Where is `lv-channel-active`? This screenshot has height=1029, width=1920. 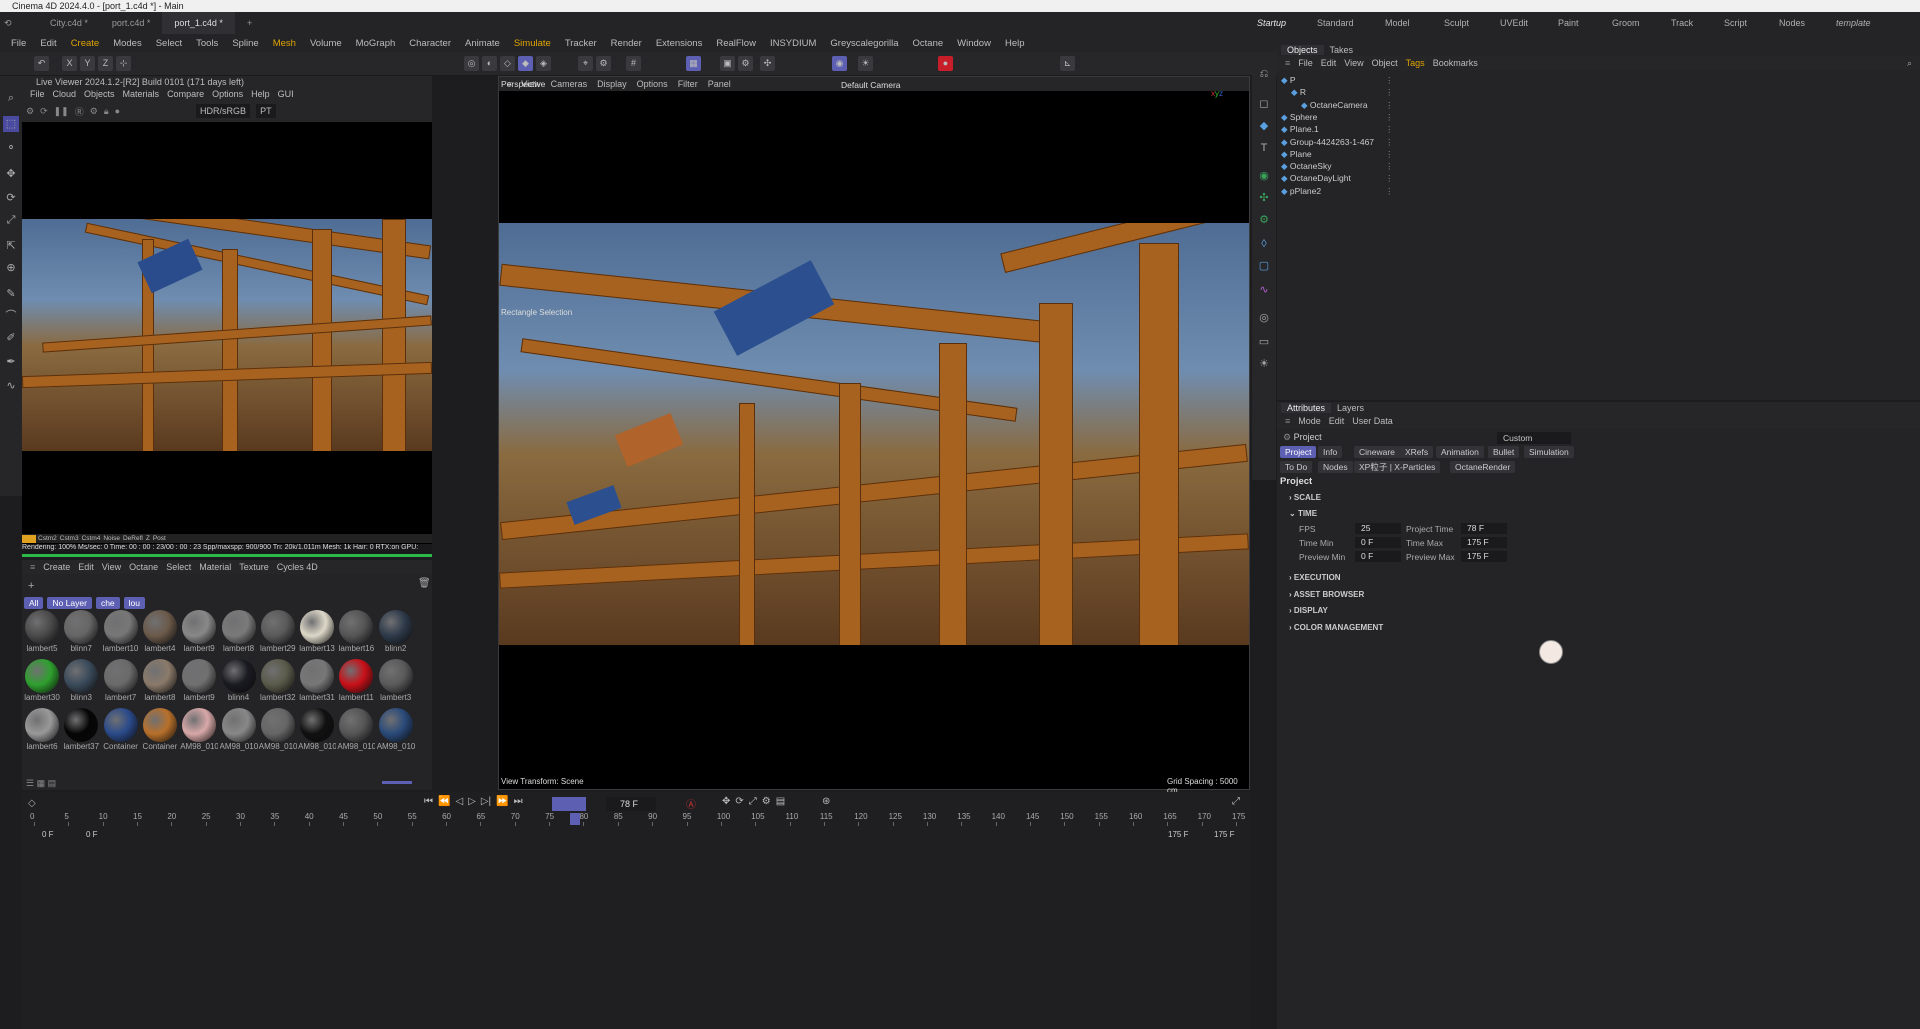 lv-channel-active is located at coordinates (29, 538).